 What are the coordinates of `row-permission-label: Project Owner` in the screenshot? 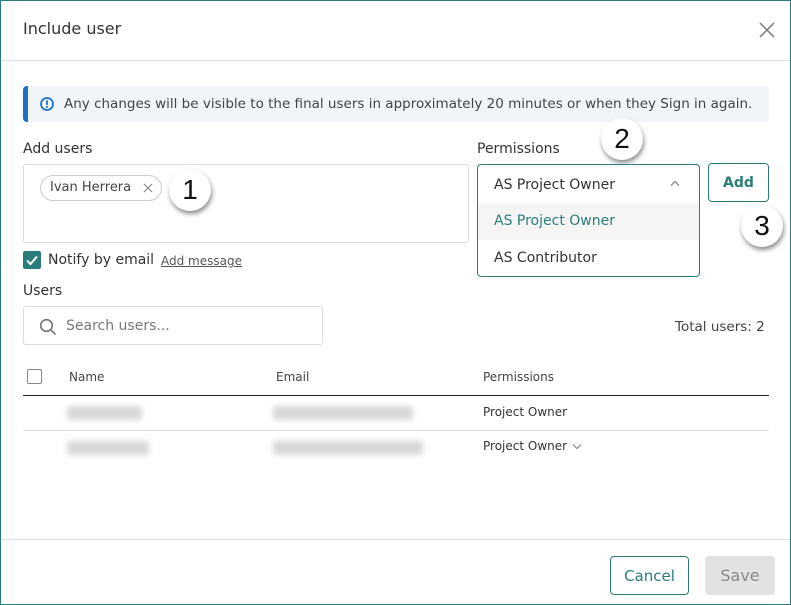 It's located at (525, 446).